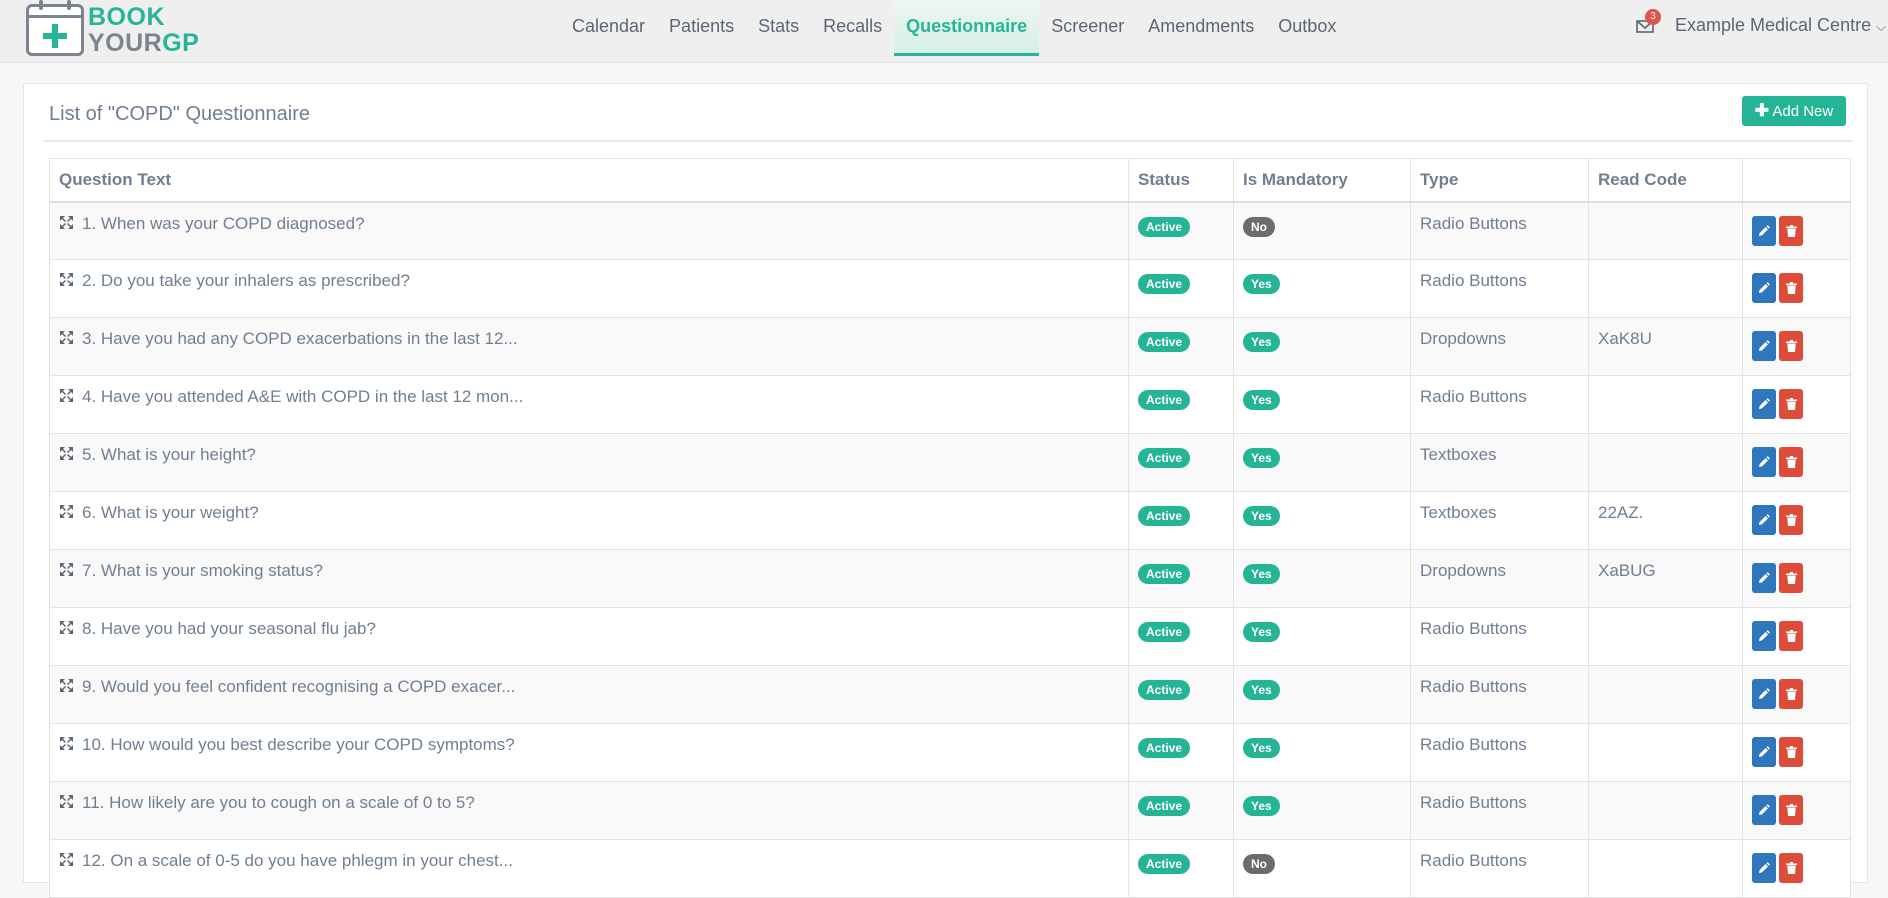 Image resolution: width=1888 pixels, height=898 pixels. Describe the element at coordinates (1653, 17) in the screenshot. I see `unread-count-badge: 3` at that location.